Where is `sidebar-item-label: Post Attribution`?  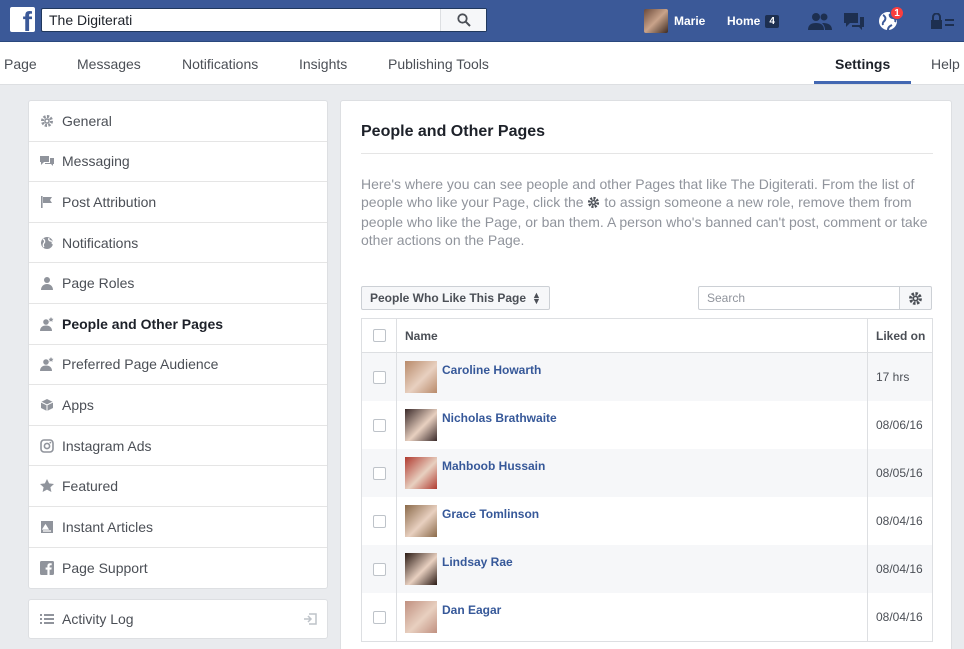
sidebar-item-label: Post Attribution is located at coordinates (109, 201).